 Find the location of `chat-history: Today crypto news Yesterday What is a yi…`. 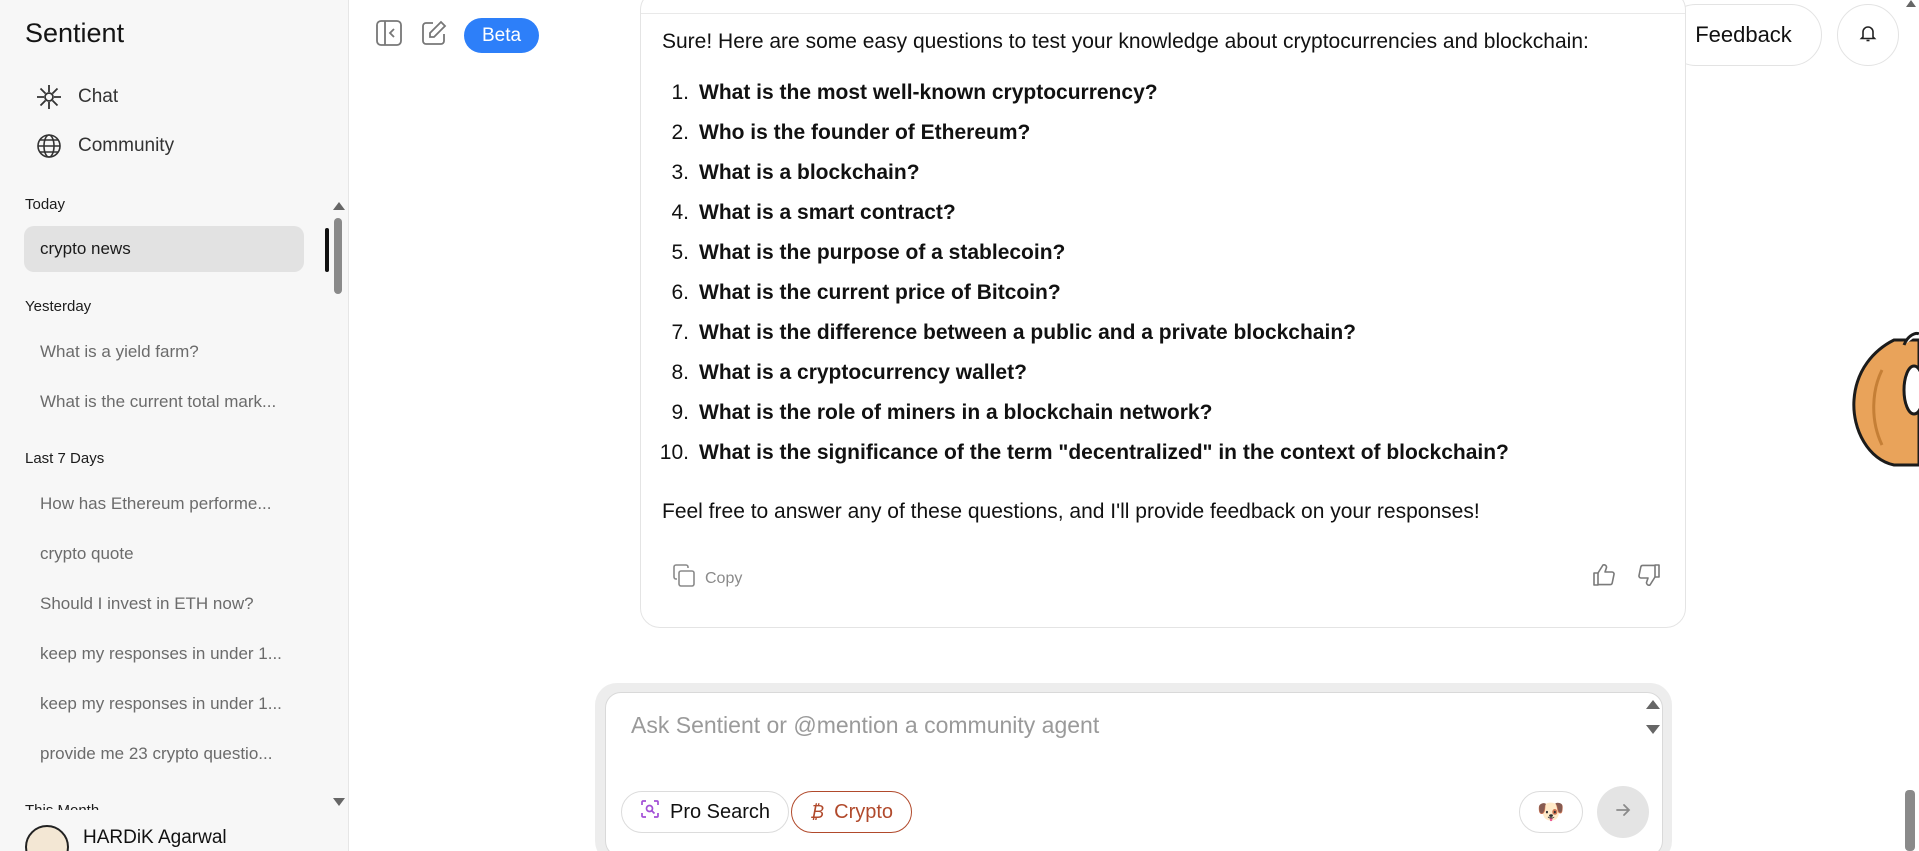

chat-history: Today crypto news Yesterday What is a yi… is located at coordinates (165, 501).